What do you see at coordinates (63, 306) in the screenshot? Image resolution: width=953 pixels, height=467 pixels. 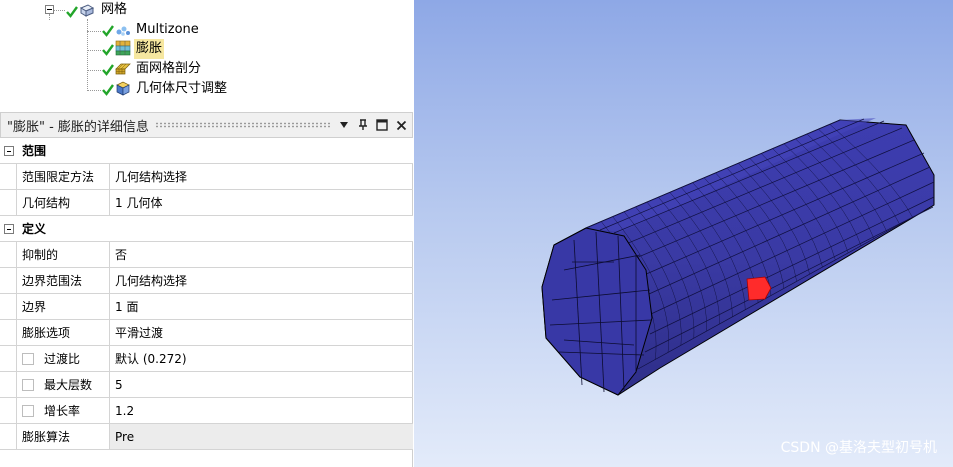 I see `property-key: 边界` at bounding box center [63, 306].